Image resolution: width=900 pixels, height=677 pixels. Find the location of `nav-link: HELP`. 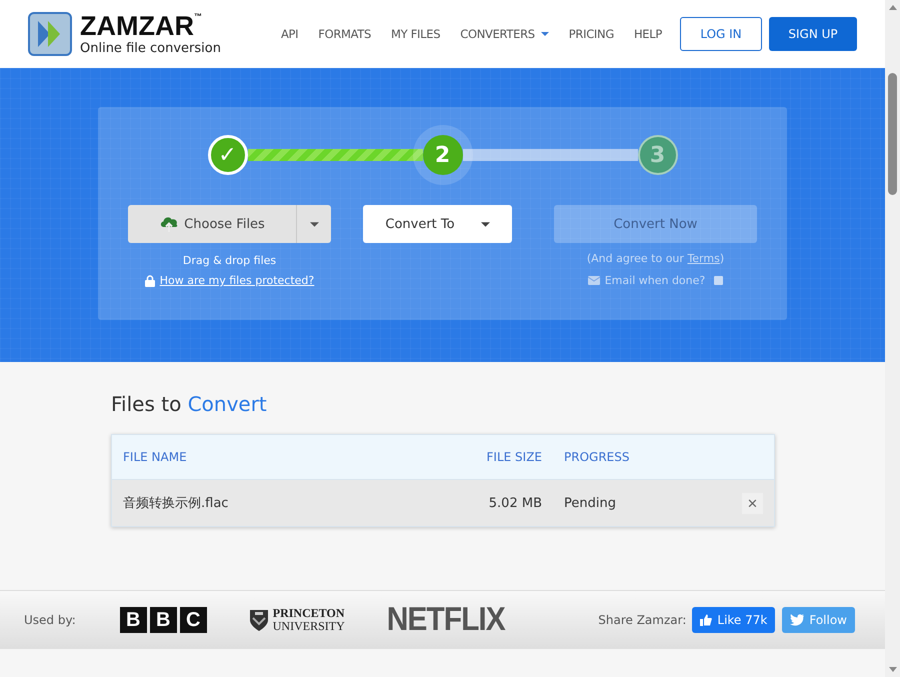

nav-link: HELP is located at coordinates (648, 34).